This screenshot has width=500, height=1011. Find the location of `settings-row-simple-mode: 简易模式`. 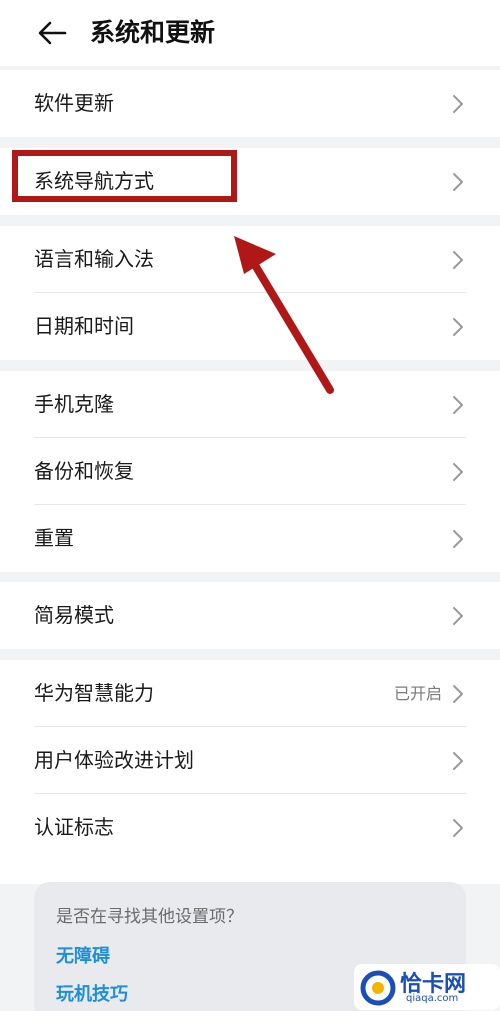

settings-row-simple-mode: 简易模式 is located at coordinates (250, 615).